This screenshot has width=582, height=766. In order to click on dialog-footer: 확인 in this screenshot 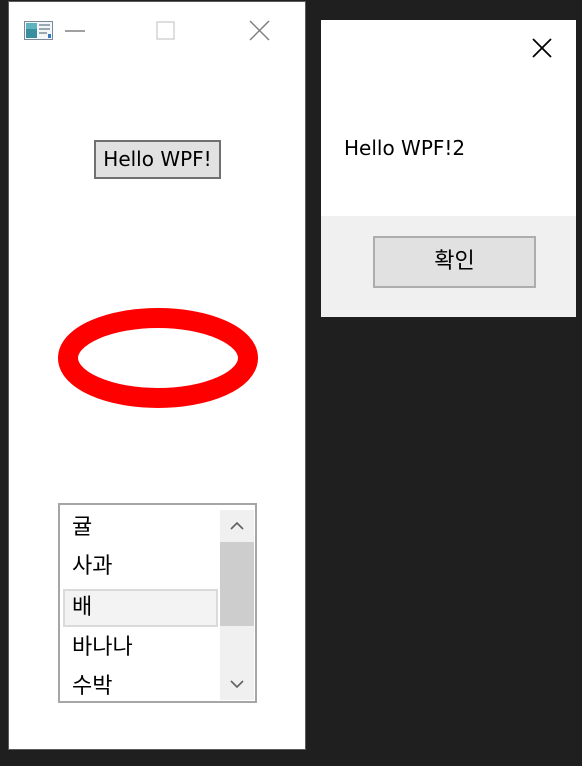, I will do `click(448, 266)`.